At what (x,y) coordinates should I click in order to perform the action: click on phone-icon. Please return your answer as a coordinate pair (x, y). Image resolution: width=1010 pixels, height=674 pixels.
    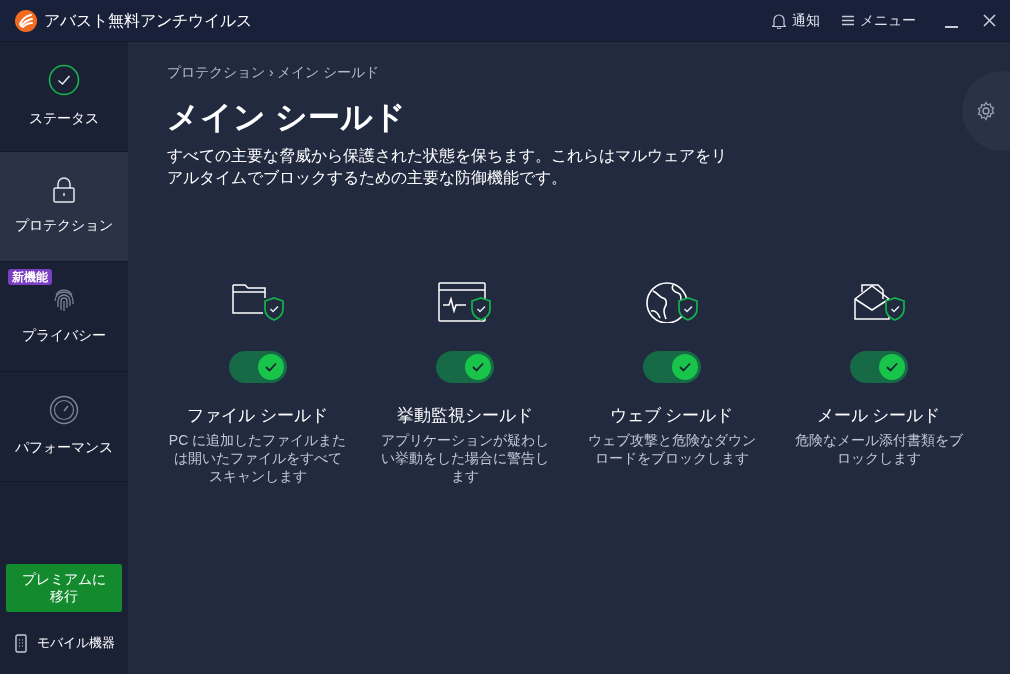
    Looking at the image, I should click on (21, 643).